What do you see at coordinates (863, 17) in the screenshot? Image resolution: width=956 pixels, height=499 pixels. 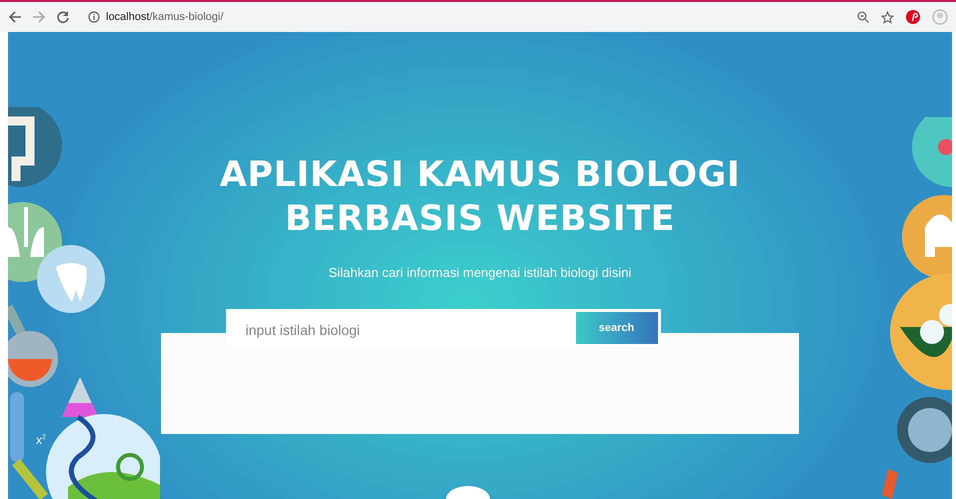 I see `zoom-icon` at bounding box center [863, 17].